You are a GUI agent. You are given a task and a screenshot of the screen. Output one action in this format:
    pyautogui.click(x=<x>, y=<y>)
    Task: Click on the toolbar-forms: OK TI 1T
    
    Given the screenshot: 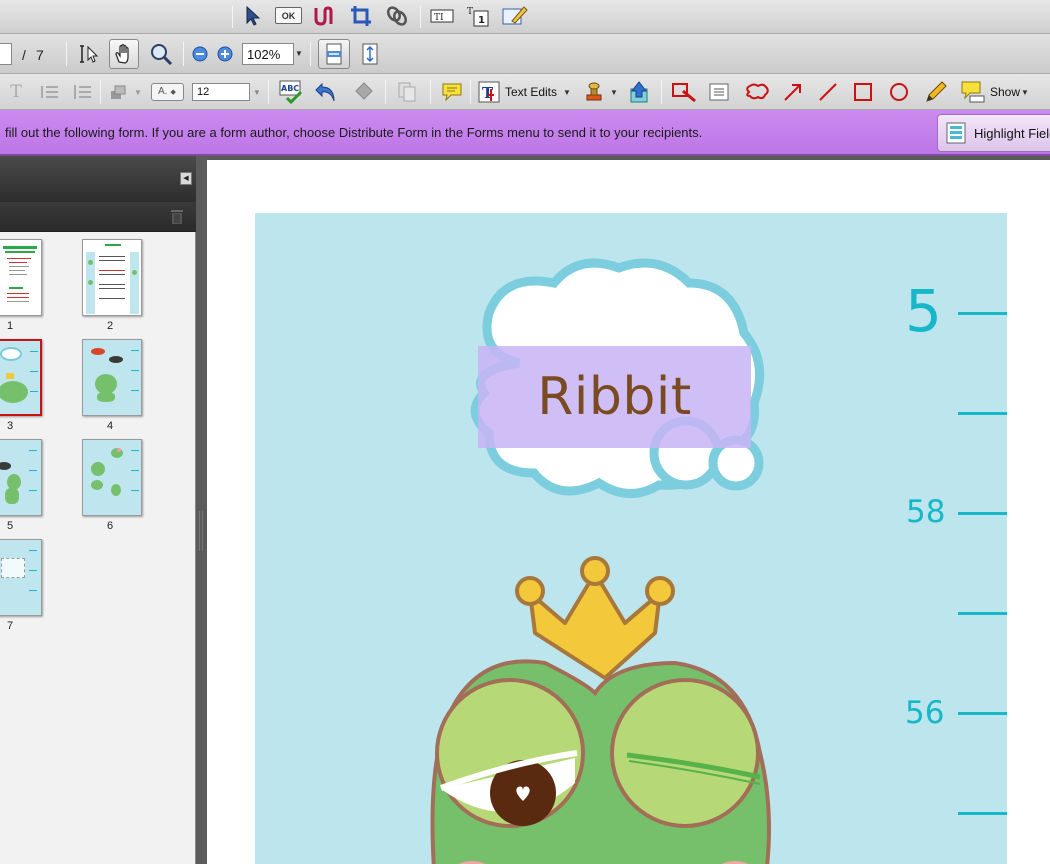 What is the action you would take?
    pyautogui.click(x=525, y=17)
    